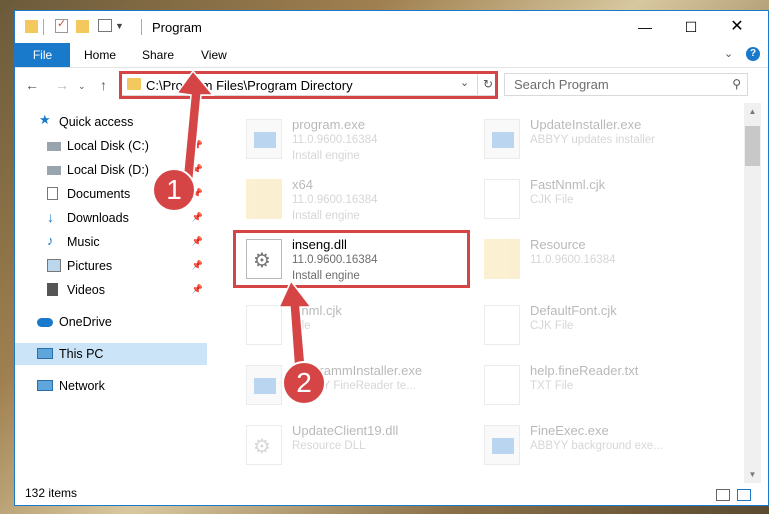  I want to click on list-item: ⚙ UpdateClient19.dll Resource DLL, so click(351, 446).